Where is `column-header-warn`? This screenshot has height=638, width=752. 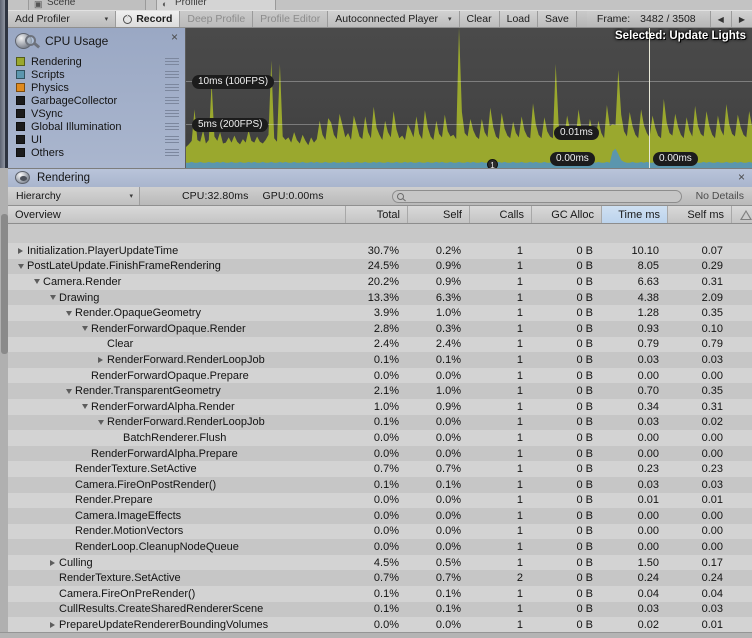 column-header-warn is located at coordinates (742, 214).